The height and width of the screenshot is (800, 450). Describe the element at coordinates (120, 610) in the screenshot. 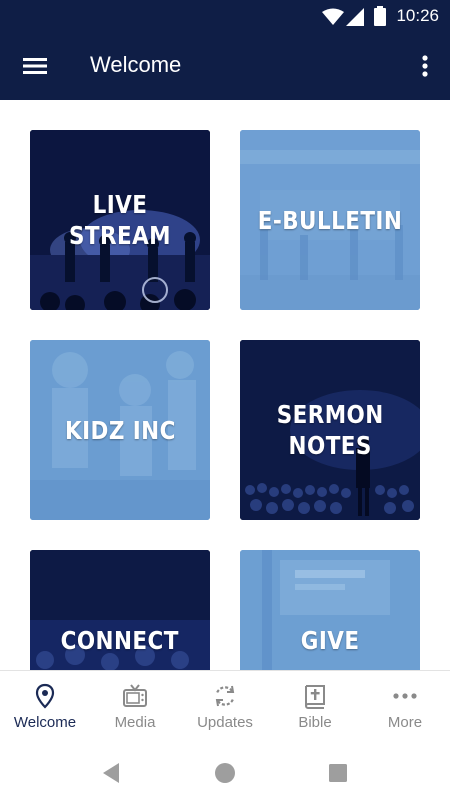

I see `tile-connect: CONNECT` at that location.